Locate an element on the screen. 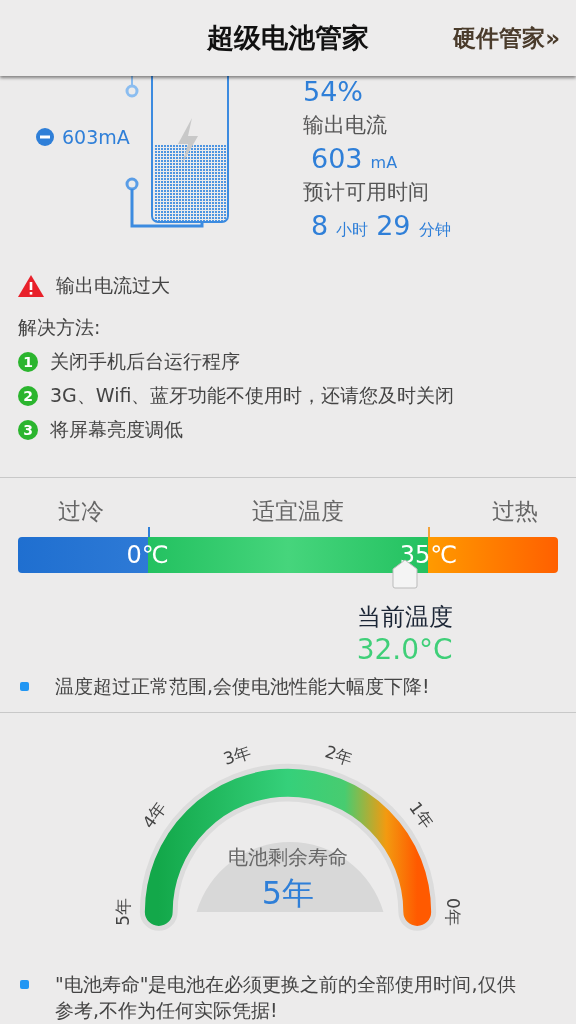 The image size is (576, 1024). solution-text: 关闭手机后台运行程序 is located at coordinates (145, 361).